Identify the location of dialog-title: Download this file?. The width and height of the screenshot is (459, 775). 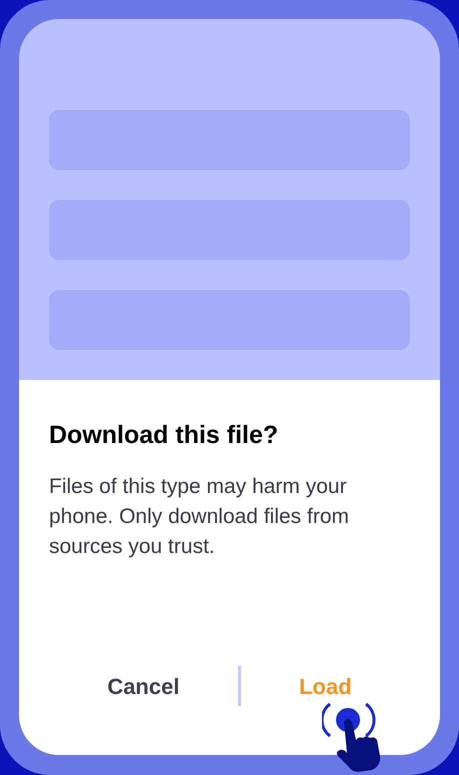
(164, 435).